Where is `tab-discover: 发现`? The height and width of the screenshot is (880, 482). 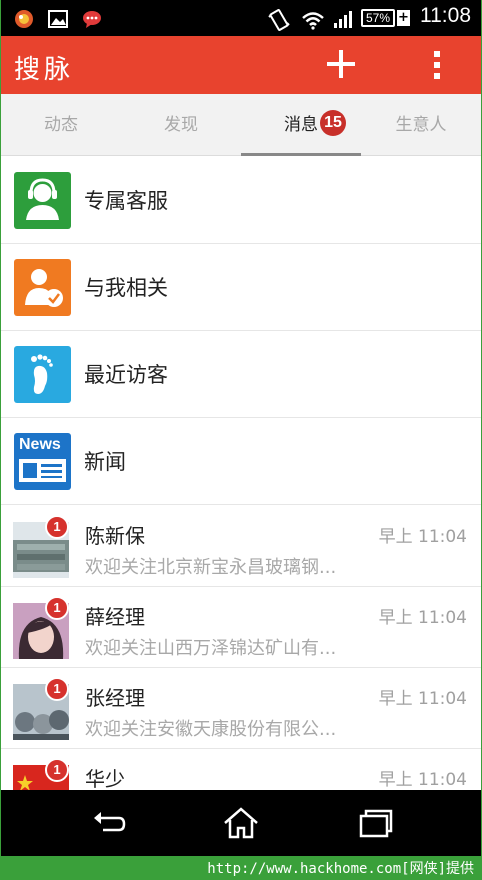
tab-discover: 发现 is located at coordinates (181, 125).